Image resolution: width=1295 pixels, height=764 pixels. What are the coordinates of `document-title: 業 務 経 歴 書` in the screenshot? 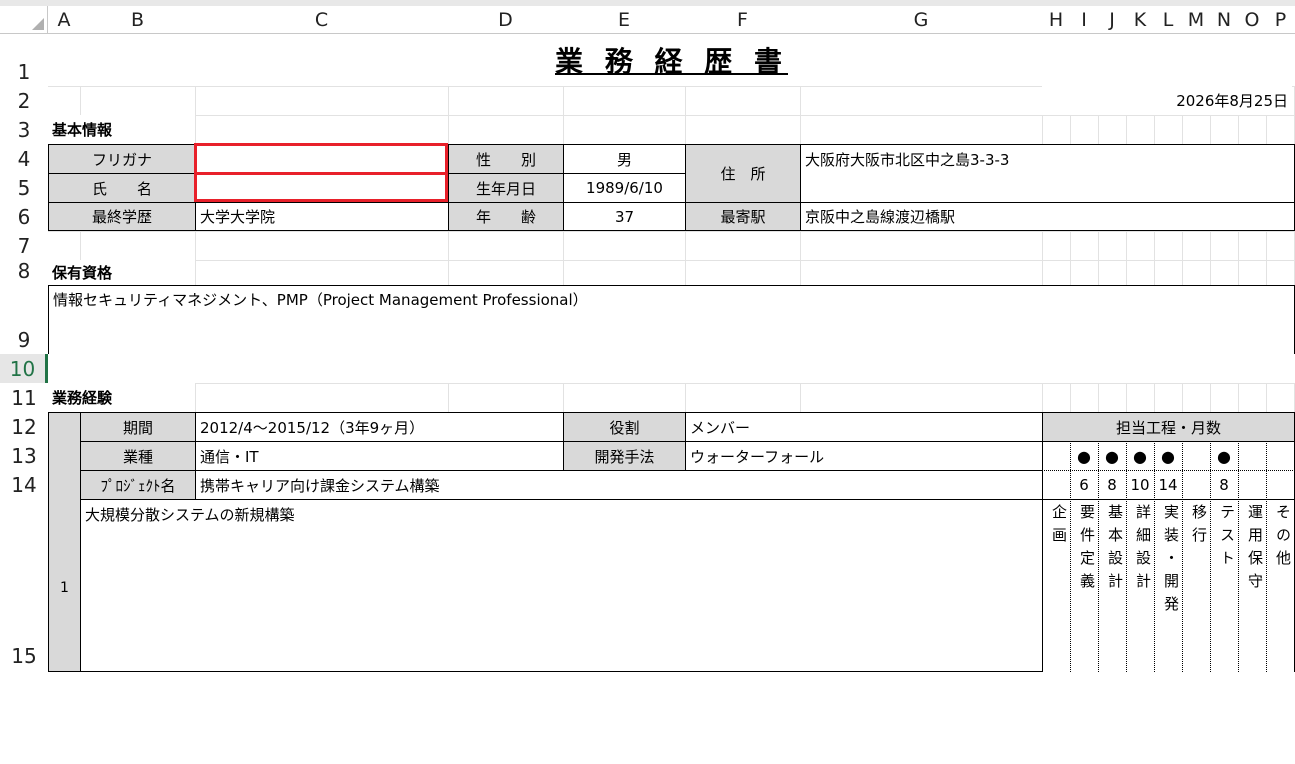 It's located at (671, 61).